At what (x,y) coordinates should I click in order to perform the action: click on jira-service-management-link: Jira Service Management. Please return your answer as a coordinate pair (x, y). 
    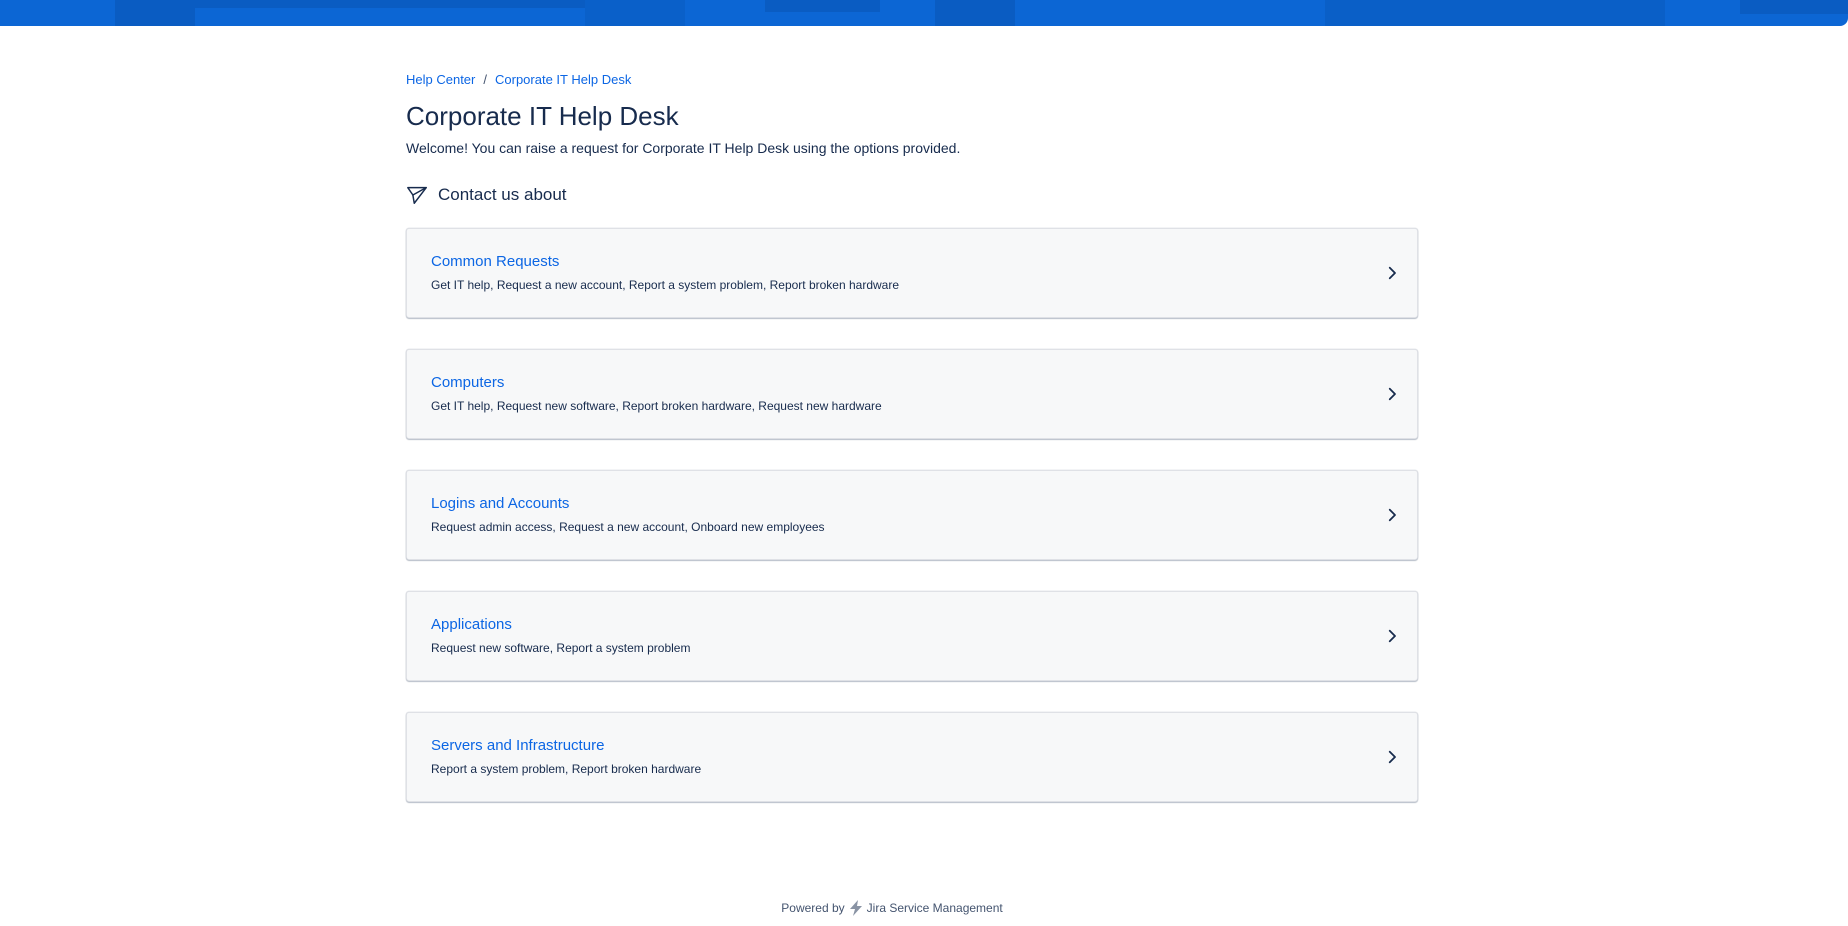
    Looking at the image, I should click on (935, 908).